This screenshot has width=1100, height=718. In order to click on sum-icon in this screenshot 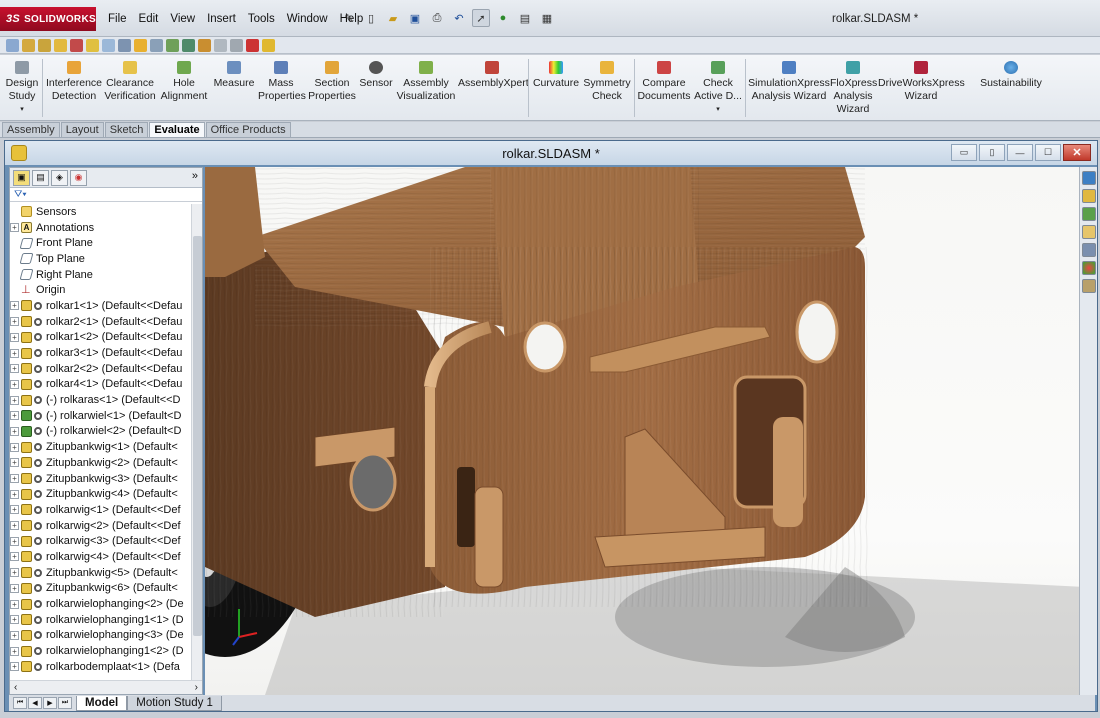, I will do `click(124, 45)`.